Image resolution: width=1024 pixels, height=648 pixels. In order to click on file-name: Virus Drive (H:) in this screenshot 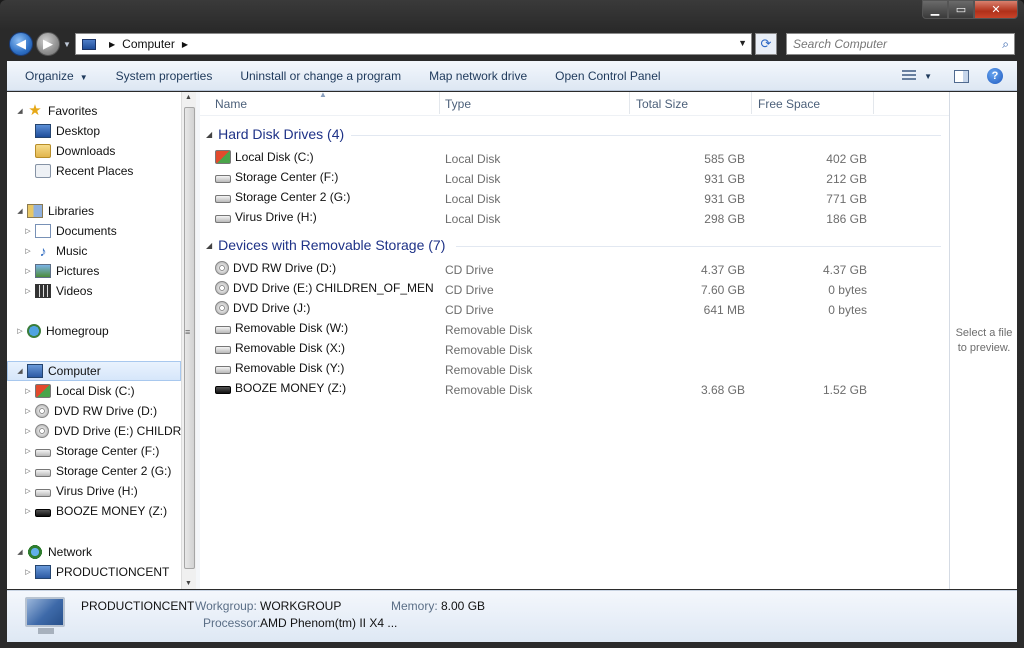, I will do `click(266, 217)`.